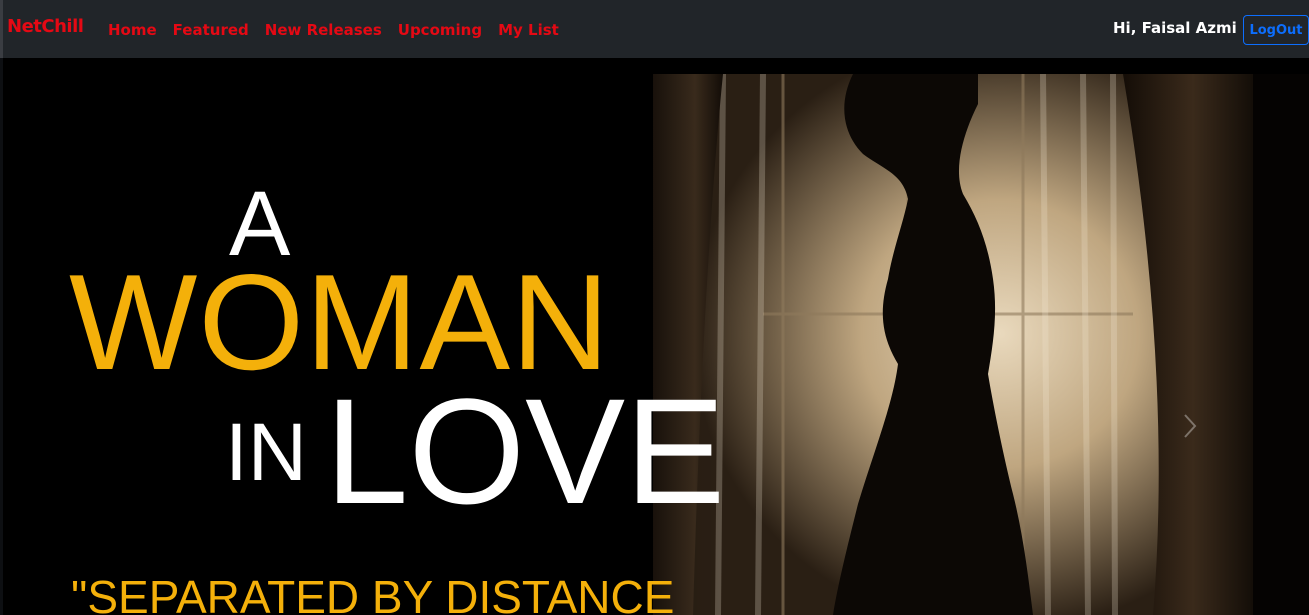 This screenshot has width=1309, height=615. I want to click on movie-tagline: "SEPARATED BY DISTANCE, so click(373, 593).